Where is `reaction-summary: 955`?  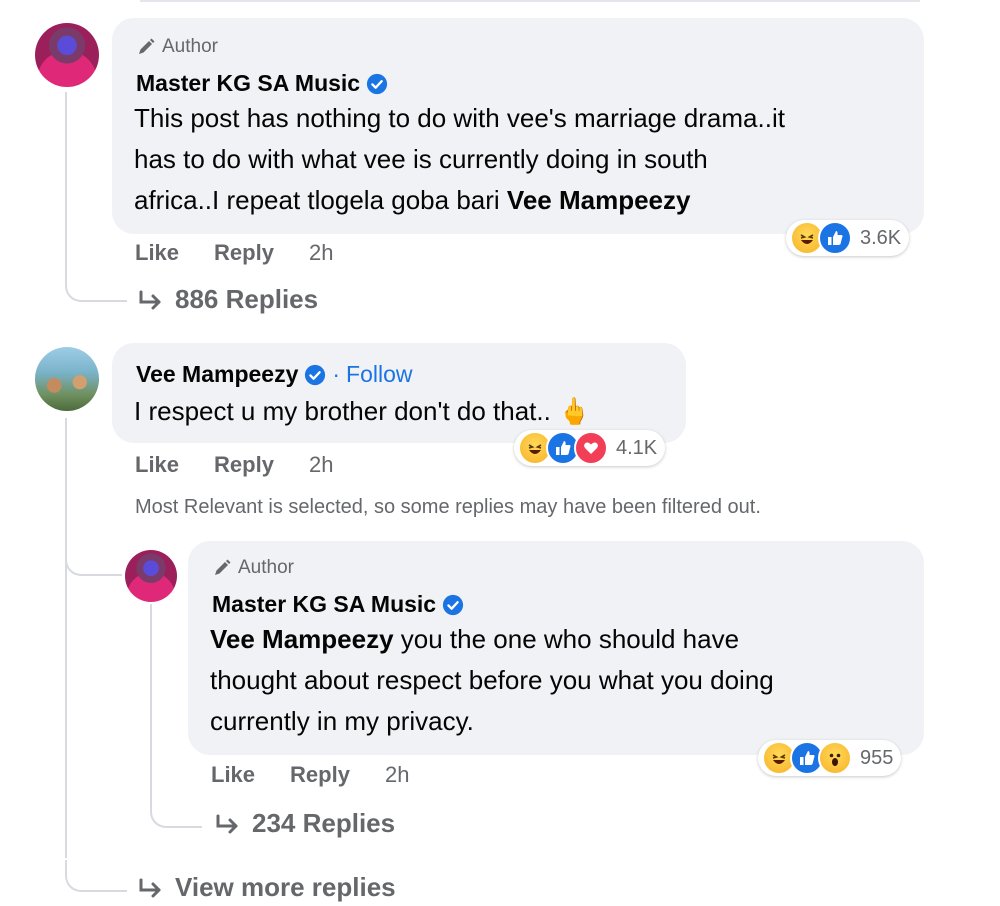 reaction-summary: 955 is located at coordinates (830, 758).